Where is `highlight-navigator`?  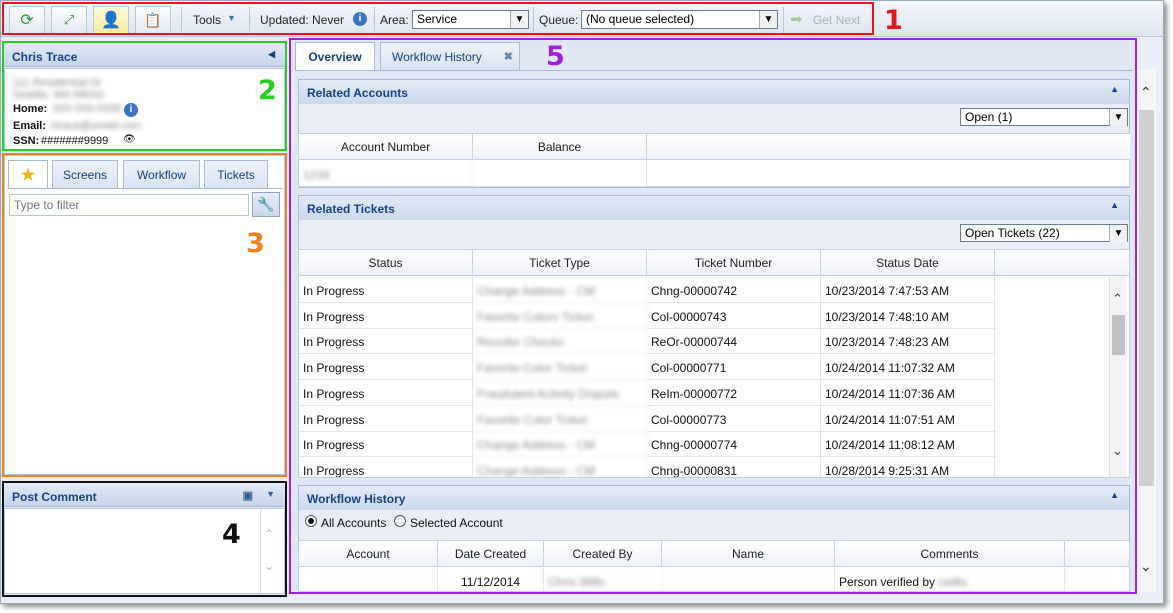
highlight-navigator is located at coordinates (144, 315).